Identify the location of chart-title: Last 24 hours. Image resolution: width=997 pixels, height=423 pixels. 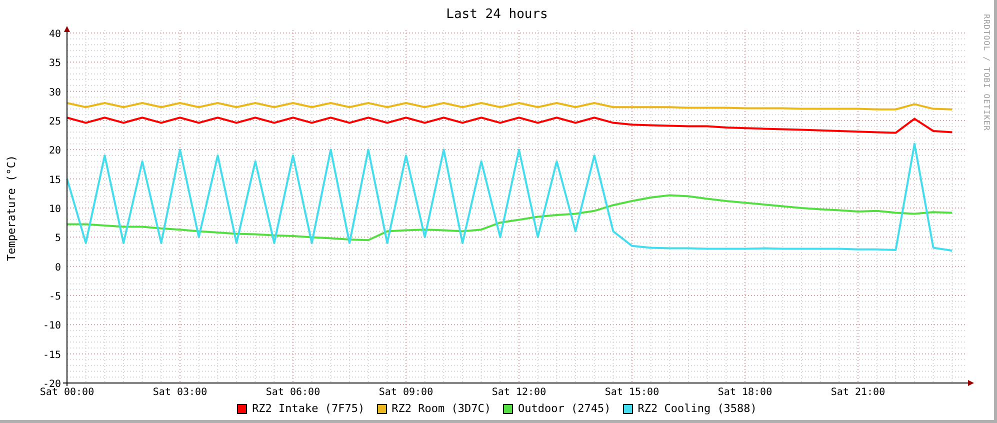
(497, 14).